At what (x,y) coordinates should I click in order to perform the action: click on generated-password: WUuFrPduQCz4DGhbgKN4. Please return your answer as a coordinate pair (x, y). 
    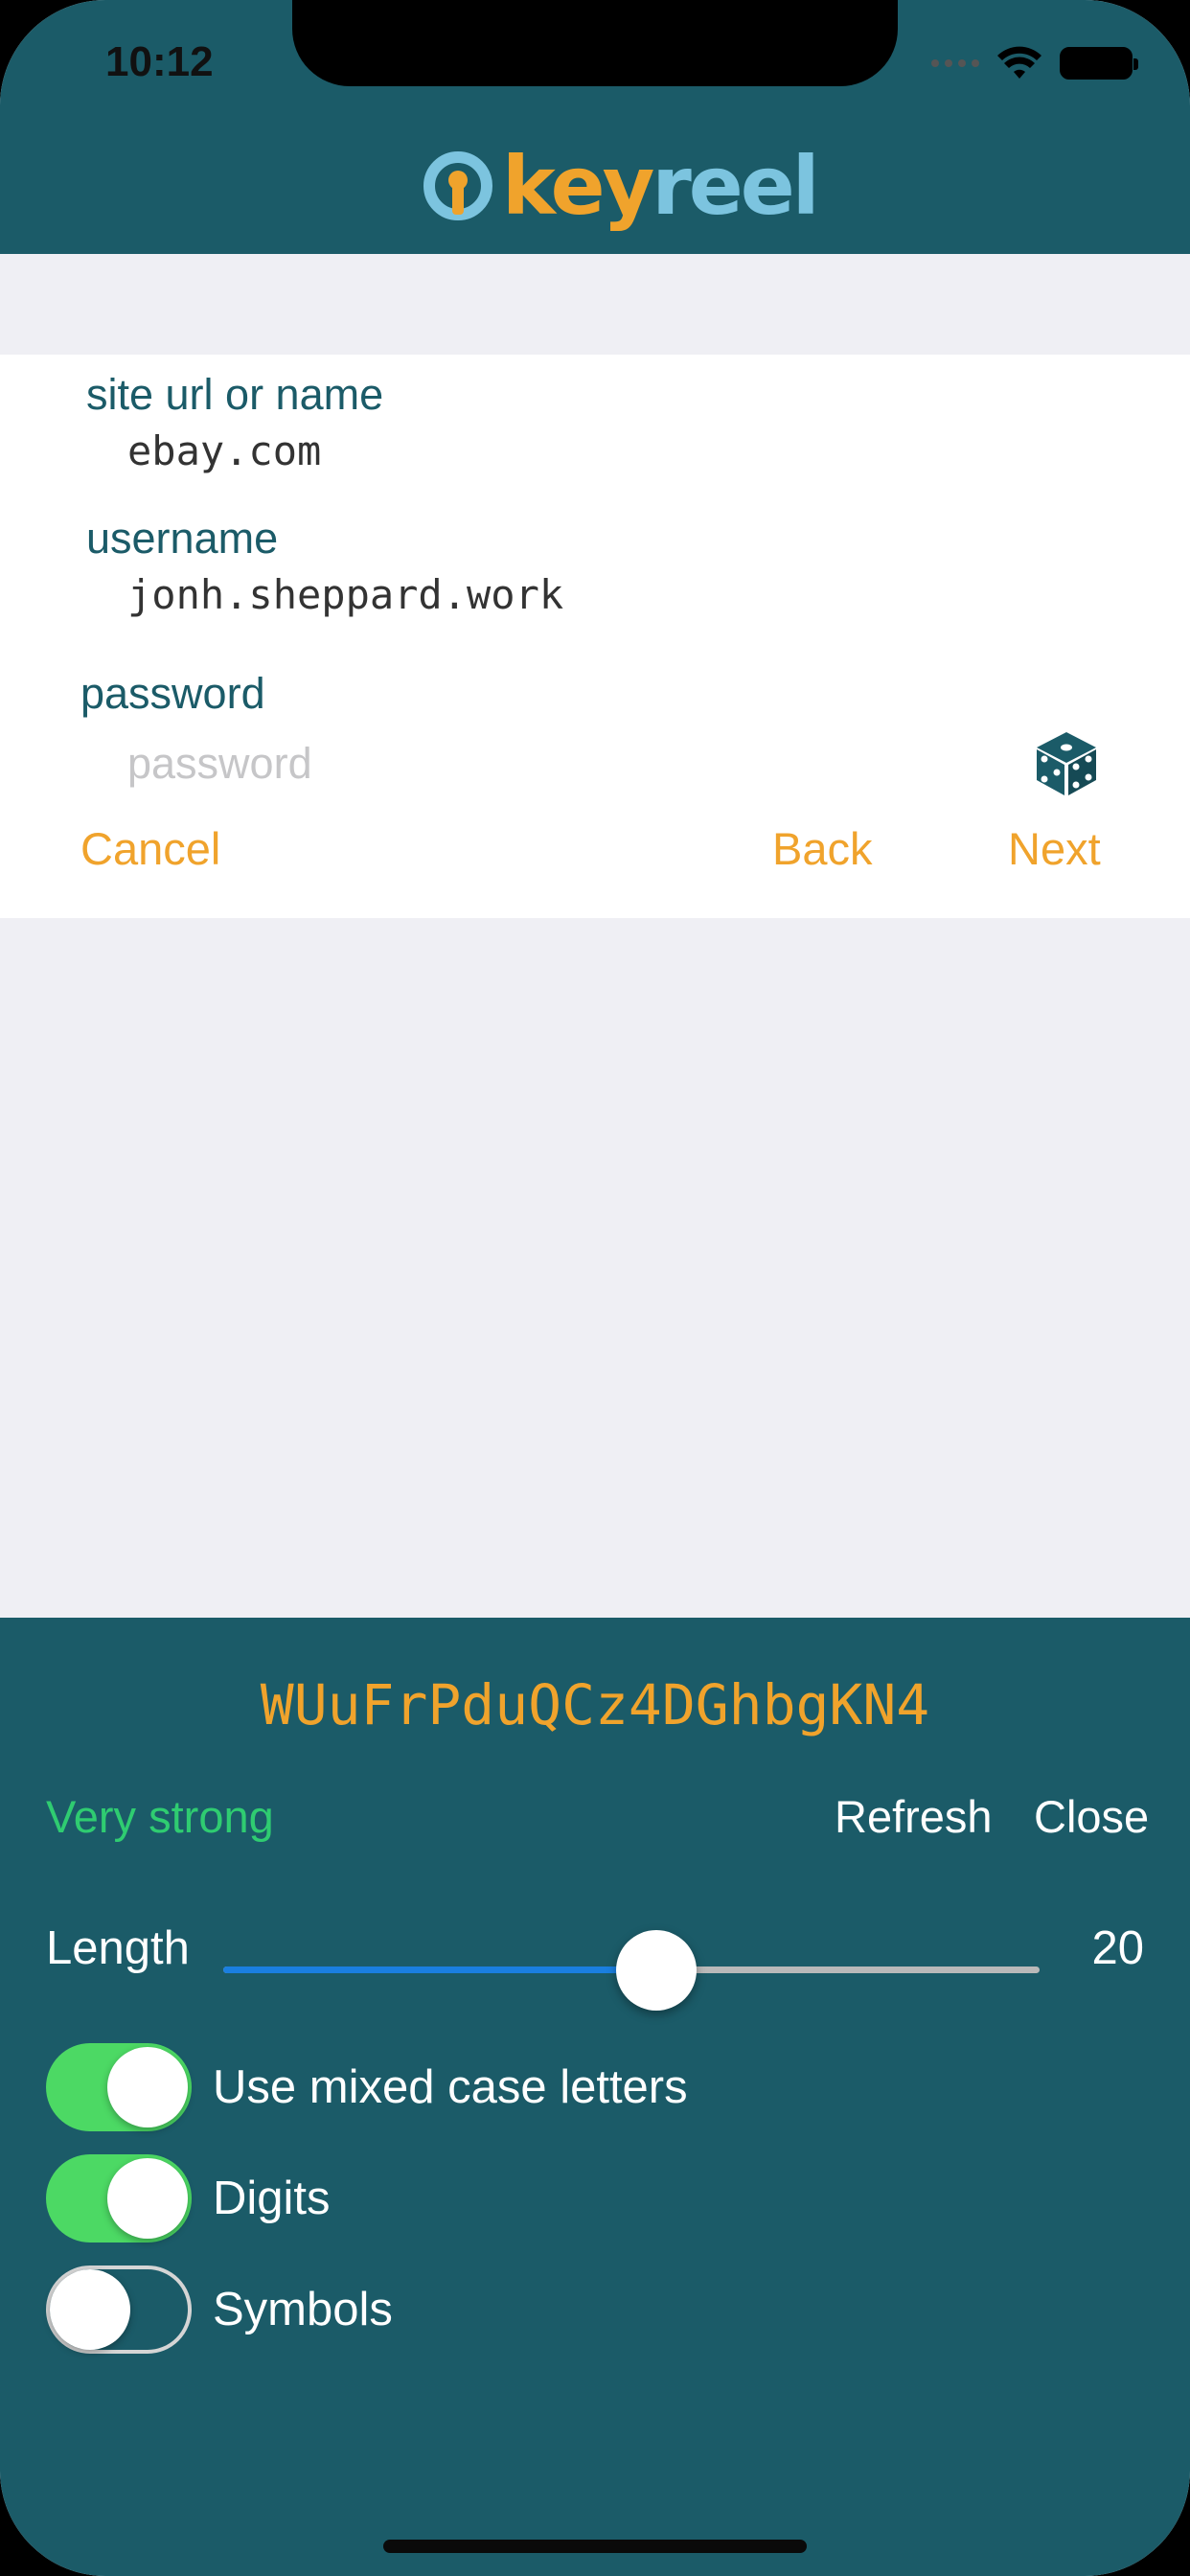
    Looking at the image, I should click on (595, 1704).